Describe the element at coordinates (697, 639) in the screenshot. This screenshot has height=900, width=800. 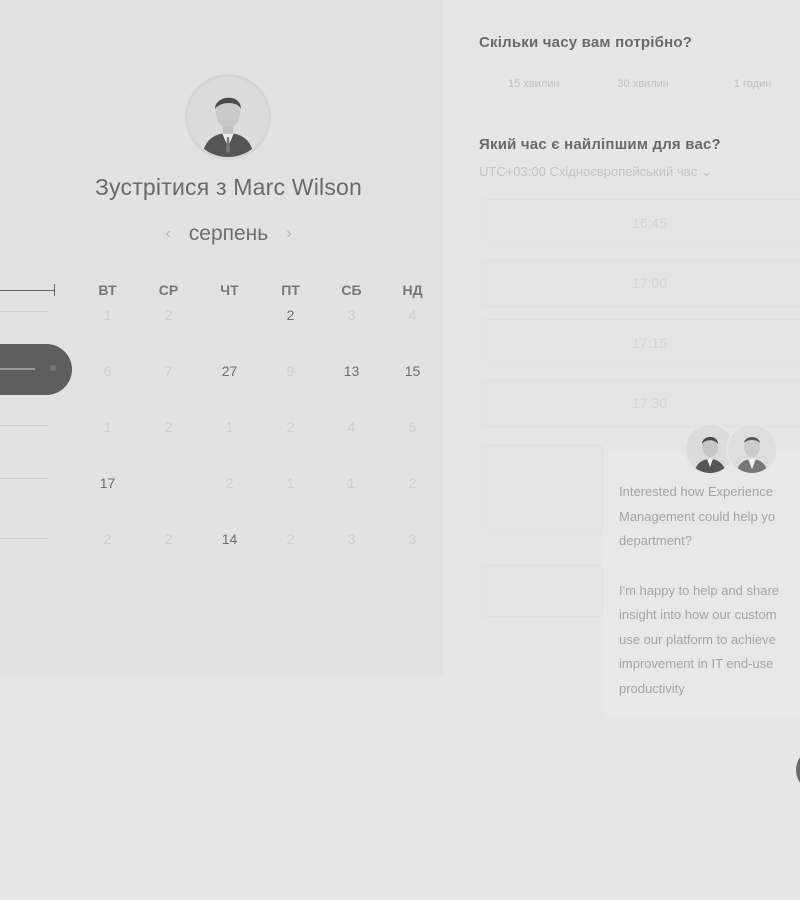
I see `chat-line: use our platform to achieve` at that location.